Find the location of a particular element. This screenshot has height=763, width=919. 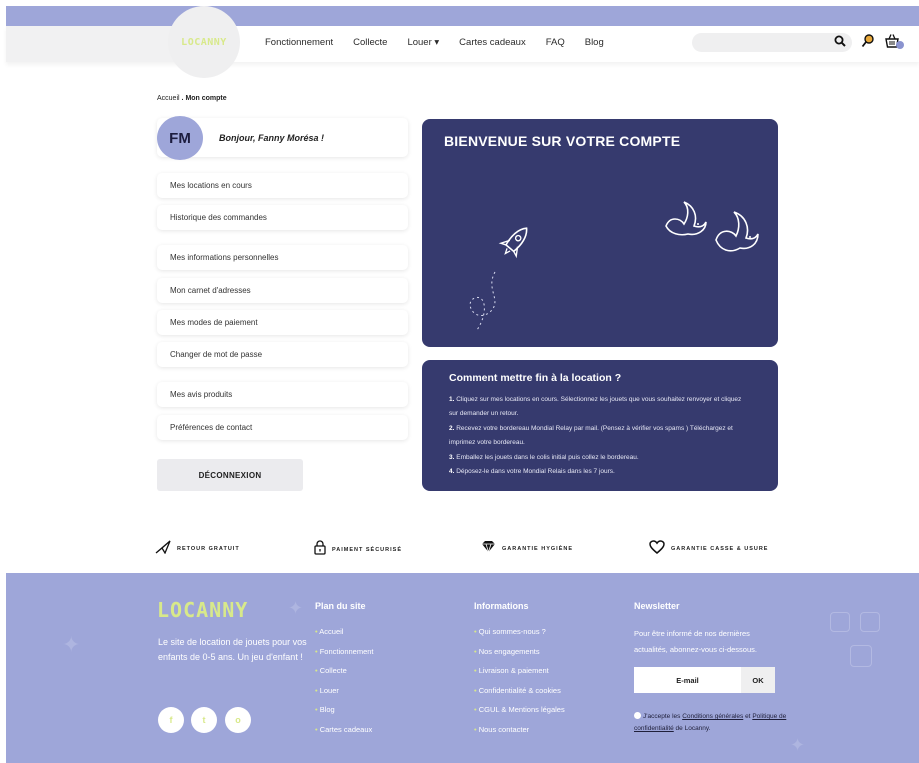

menu-item-paiement: Mes modes de paiement is located at coordinates (282, 322).